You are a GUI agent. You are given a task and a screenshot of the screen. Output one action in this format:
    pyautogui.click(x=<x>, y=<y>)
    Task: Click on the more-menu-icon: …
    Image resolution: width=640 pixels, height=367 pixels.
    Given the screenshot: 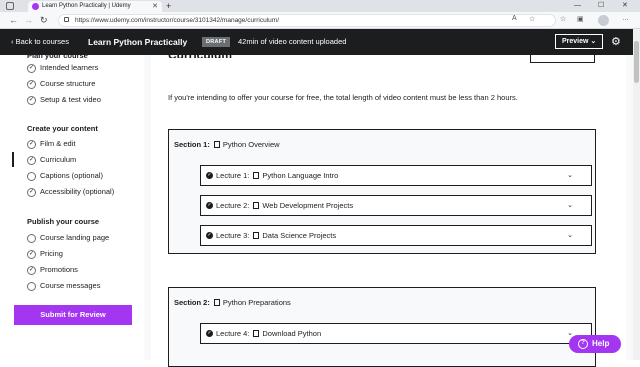 What is the action you would take?
    pyautogui.click(x=625, y=18)
    